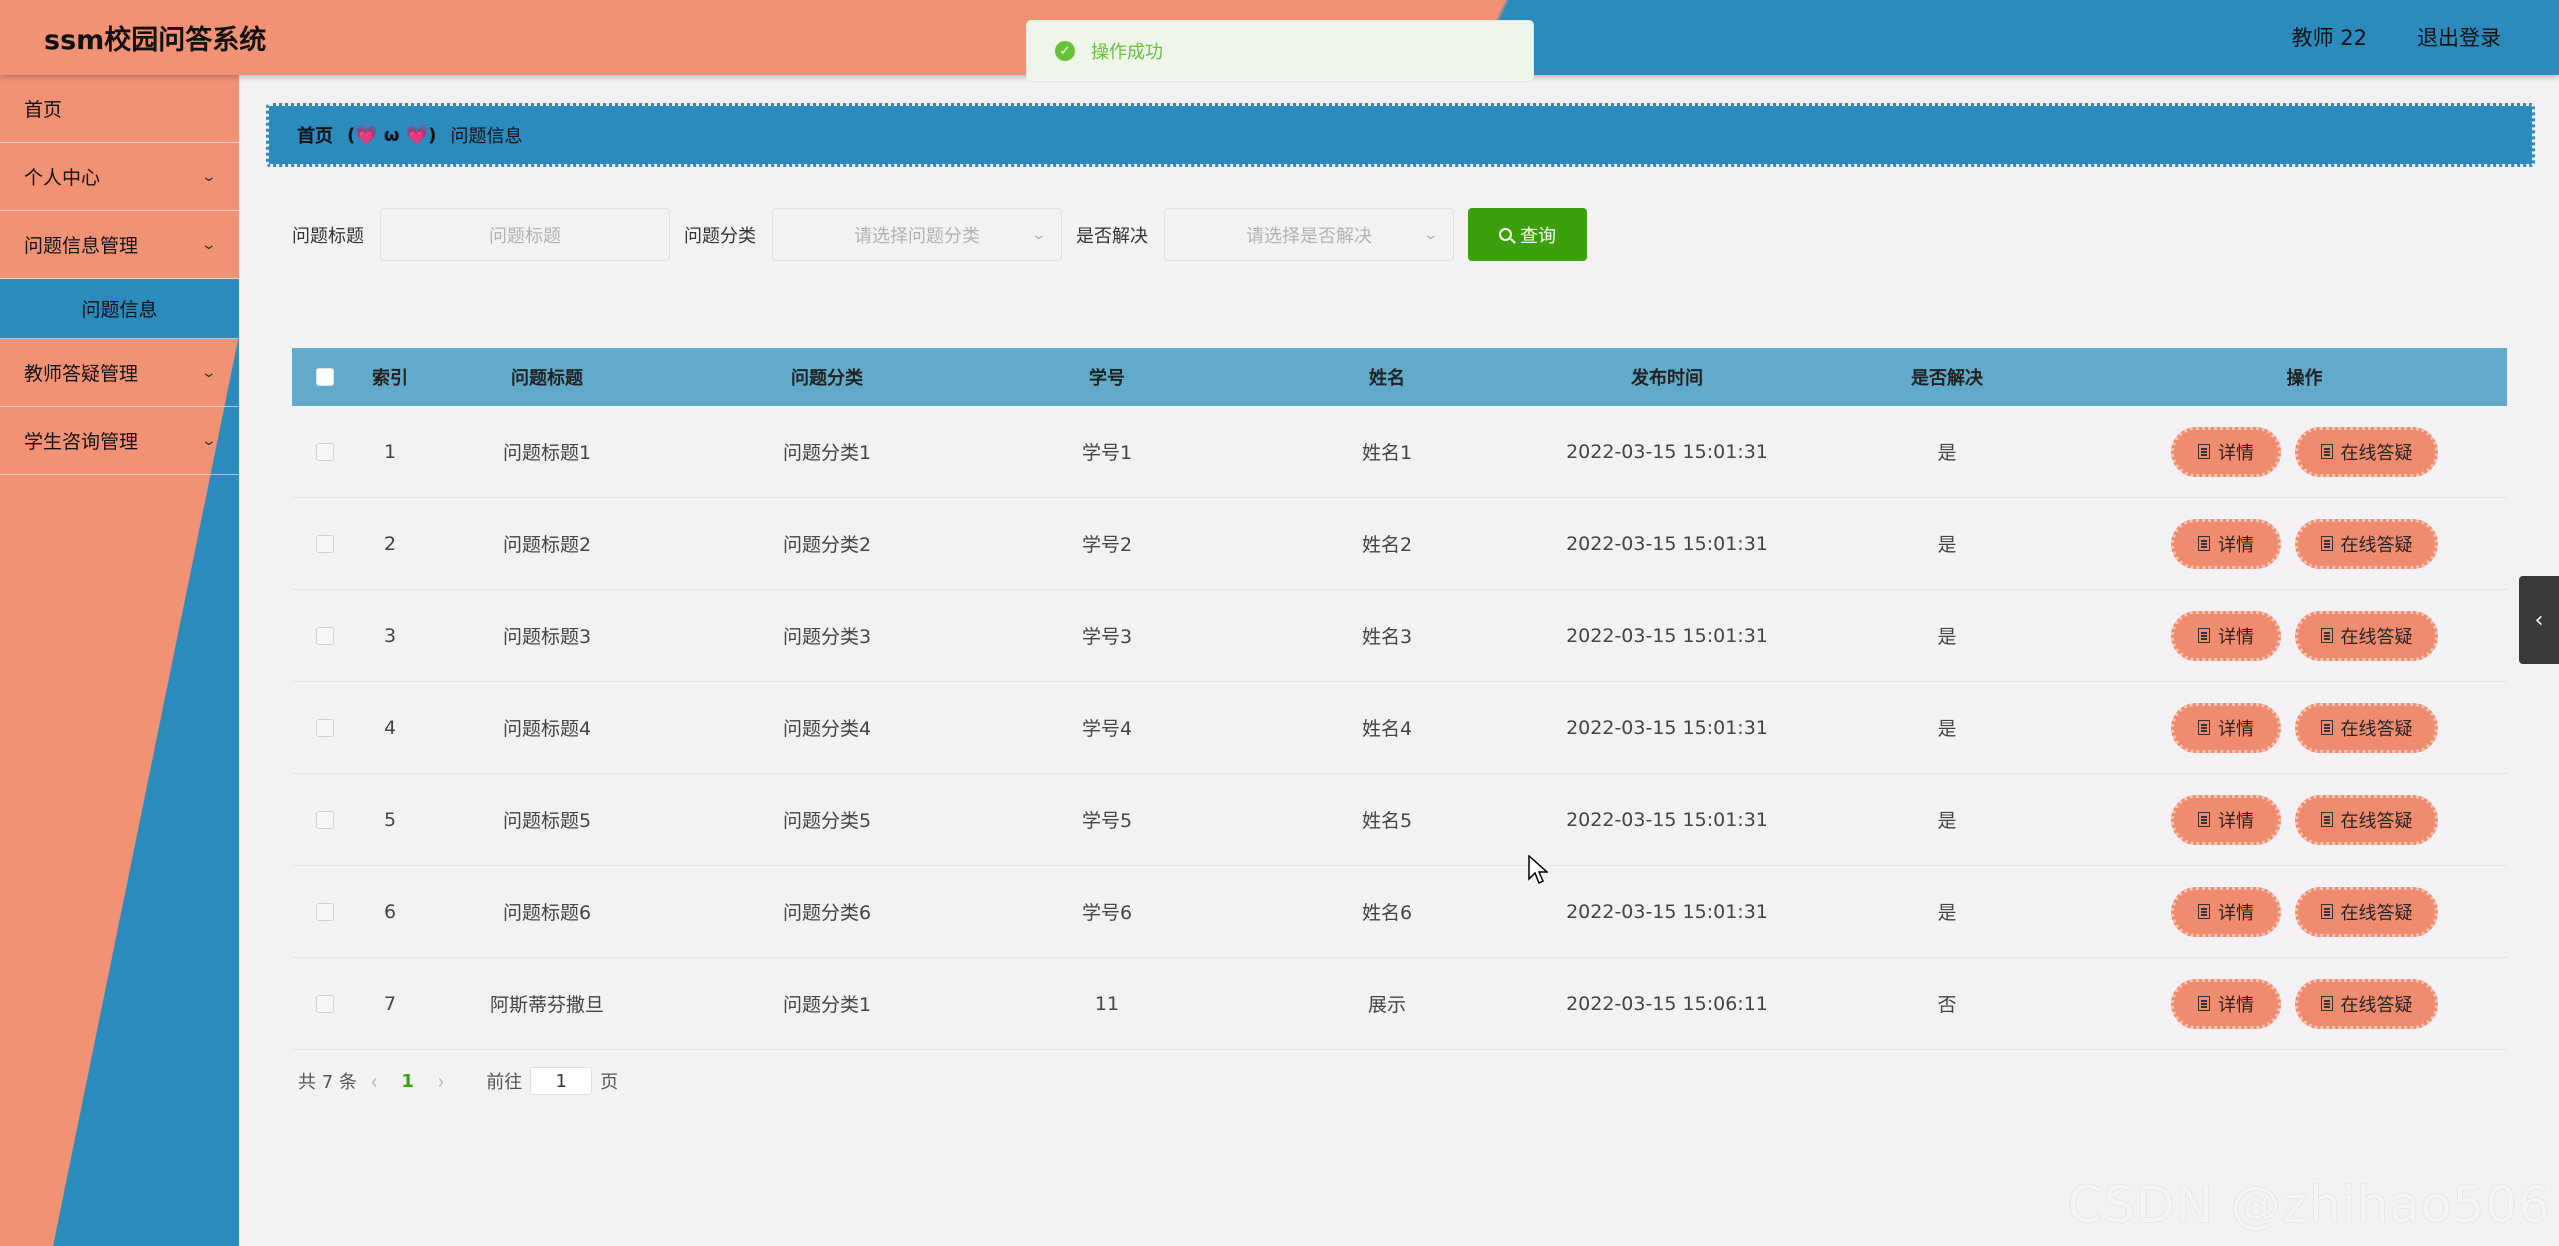 The width and height of the screenshot is (2559, 1246). Describe the element at coordinates (315, 135) in the screenshot. I see `breadcrumb-home: 首页` at that location.